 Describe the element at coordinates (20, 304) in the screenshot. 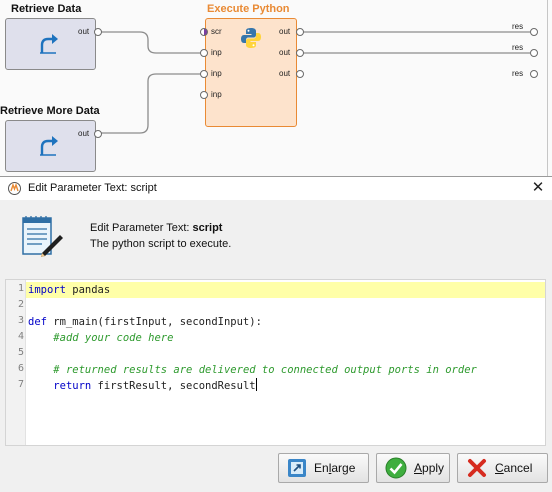

I see `line-number: 2` at that location.